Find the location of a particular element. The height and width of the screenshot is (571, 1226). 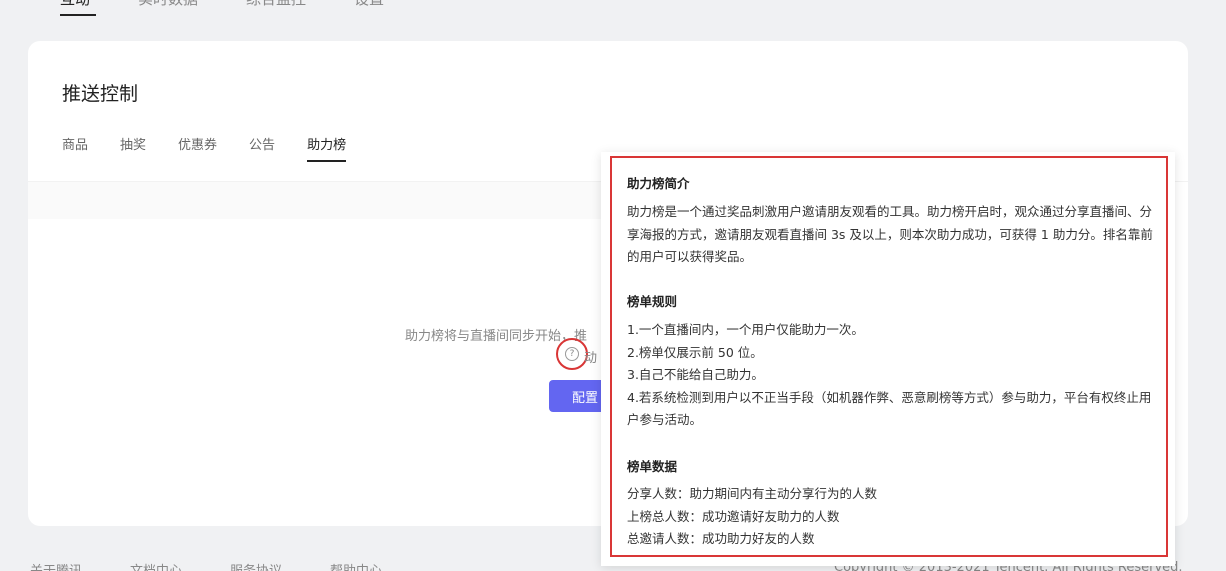

tab-announcements: 公告 is located at coordinates (262, 148).